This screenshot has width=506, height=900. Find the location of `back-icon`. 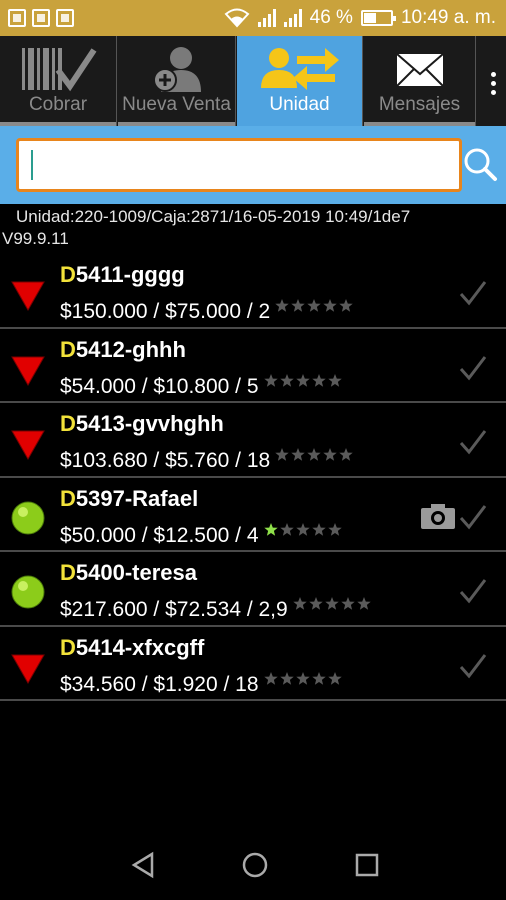

back-icon is located at coordinates (143, 865).